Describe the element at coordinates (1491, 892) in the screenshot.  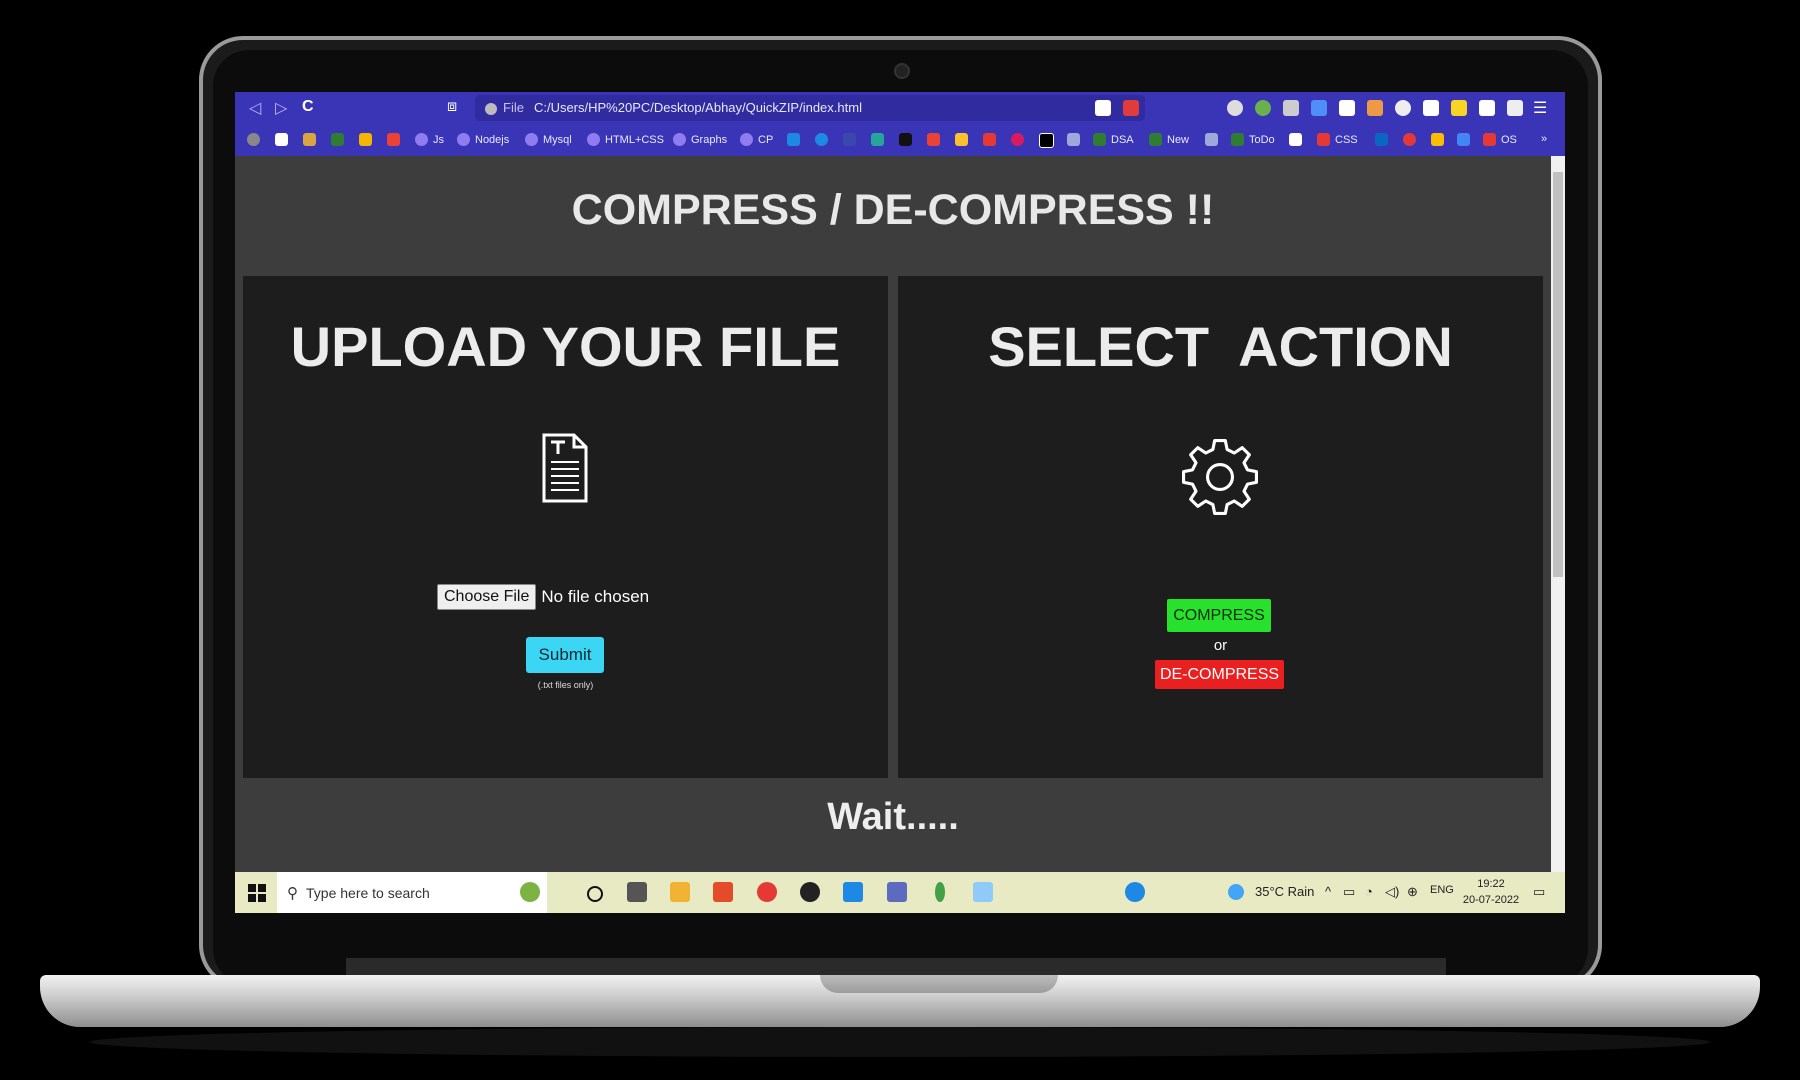
I see `clock: 19:22 20-07-2022` at that location.